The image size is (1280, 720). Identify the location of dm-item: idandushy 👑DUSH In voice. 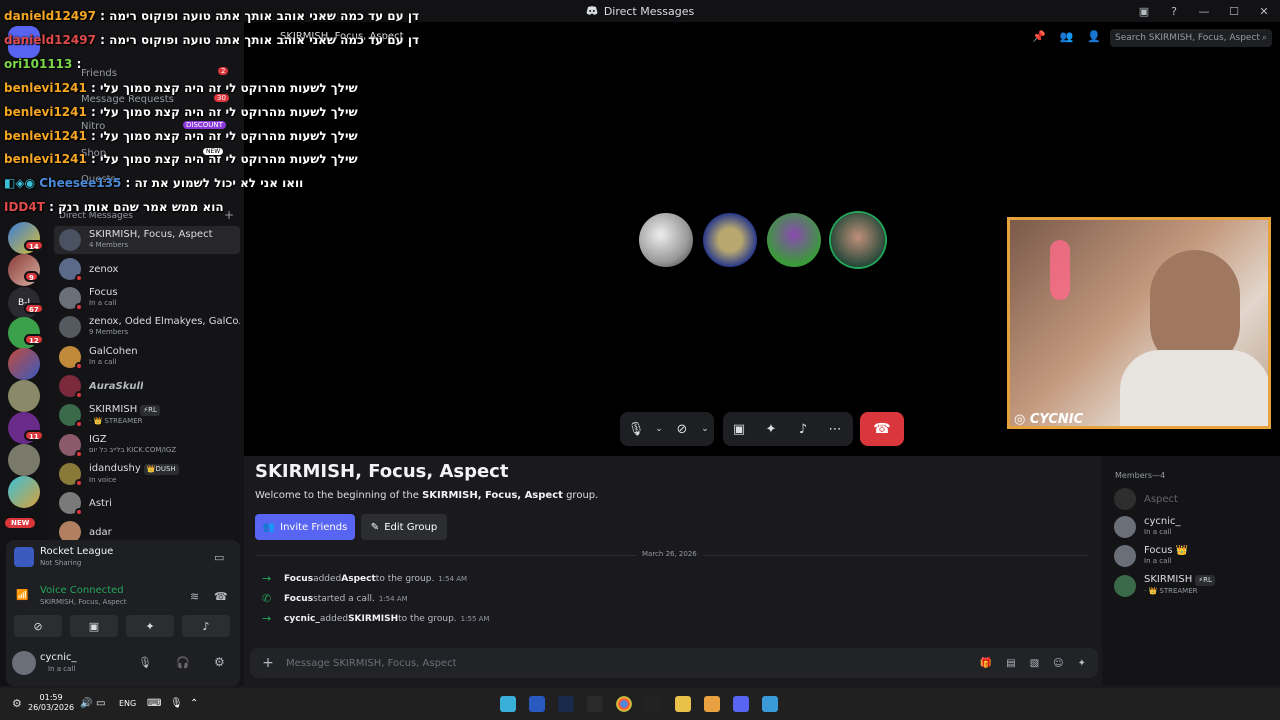
(147, 474).